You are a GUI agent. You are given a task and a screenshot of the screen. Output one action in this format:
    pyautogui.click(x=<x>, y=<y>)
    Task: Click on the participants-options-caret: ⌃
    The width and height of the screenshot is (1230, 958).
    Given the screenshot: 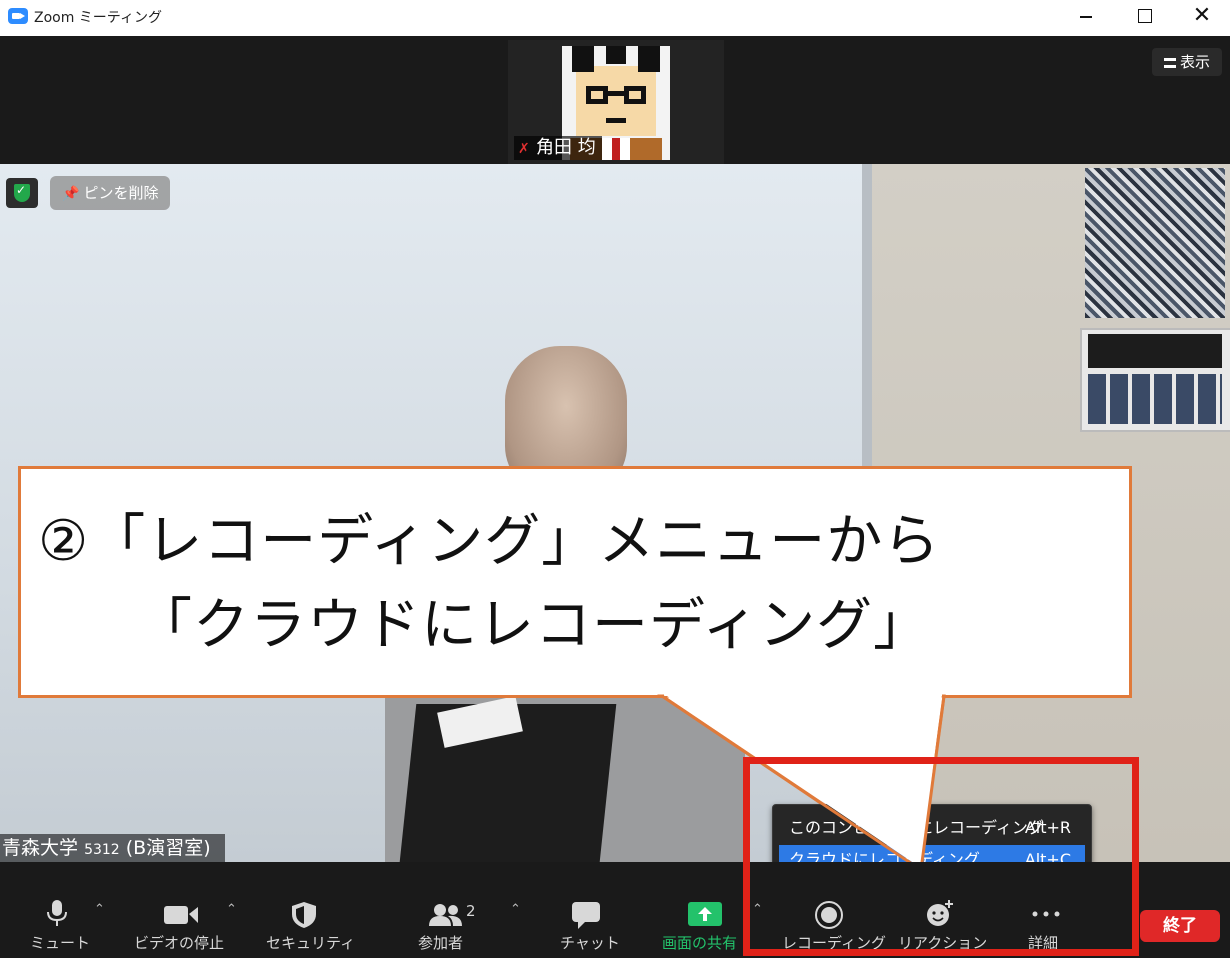 What is the action you would take?
    pyautogui.click(x=515, y=909)
    